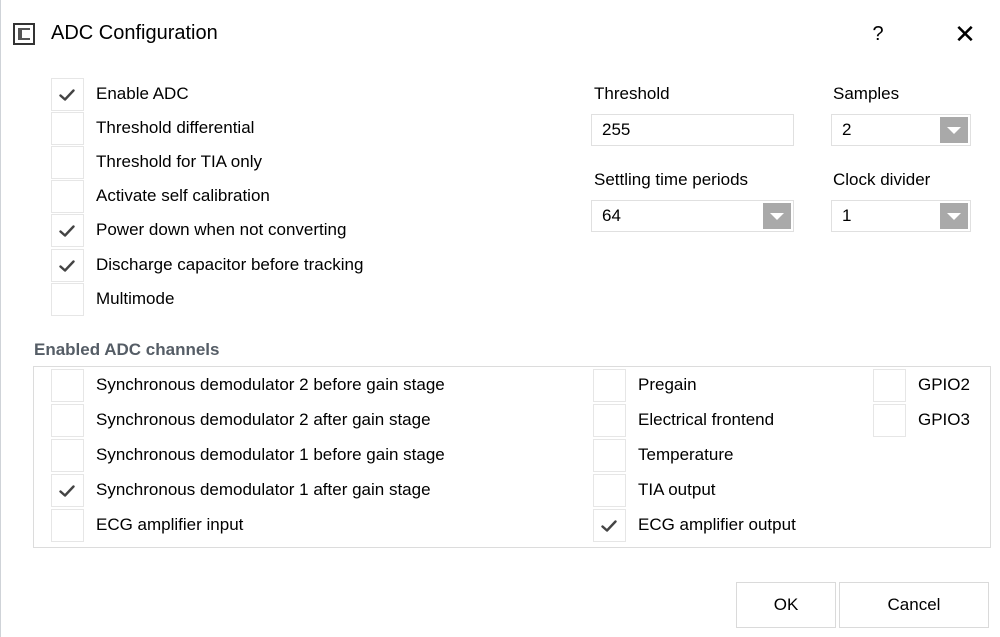  Describe the element at coordinates (889, 385) in the screenshot. I see `channel-col3-0-checkbox` at that location.